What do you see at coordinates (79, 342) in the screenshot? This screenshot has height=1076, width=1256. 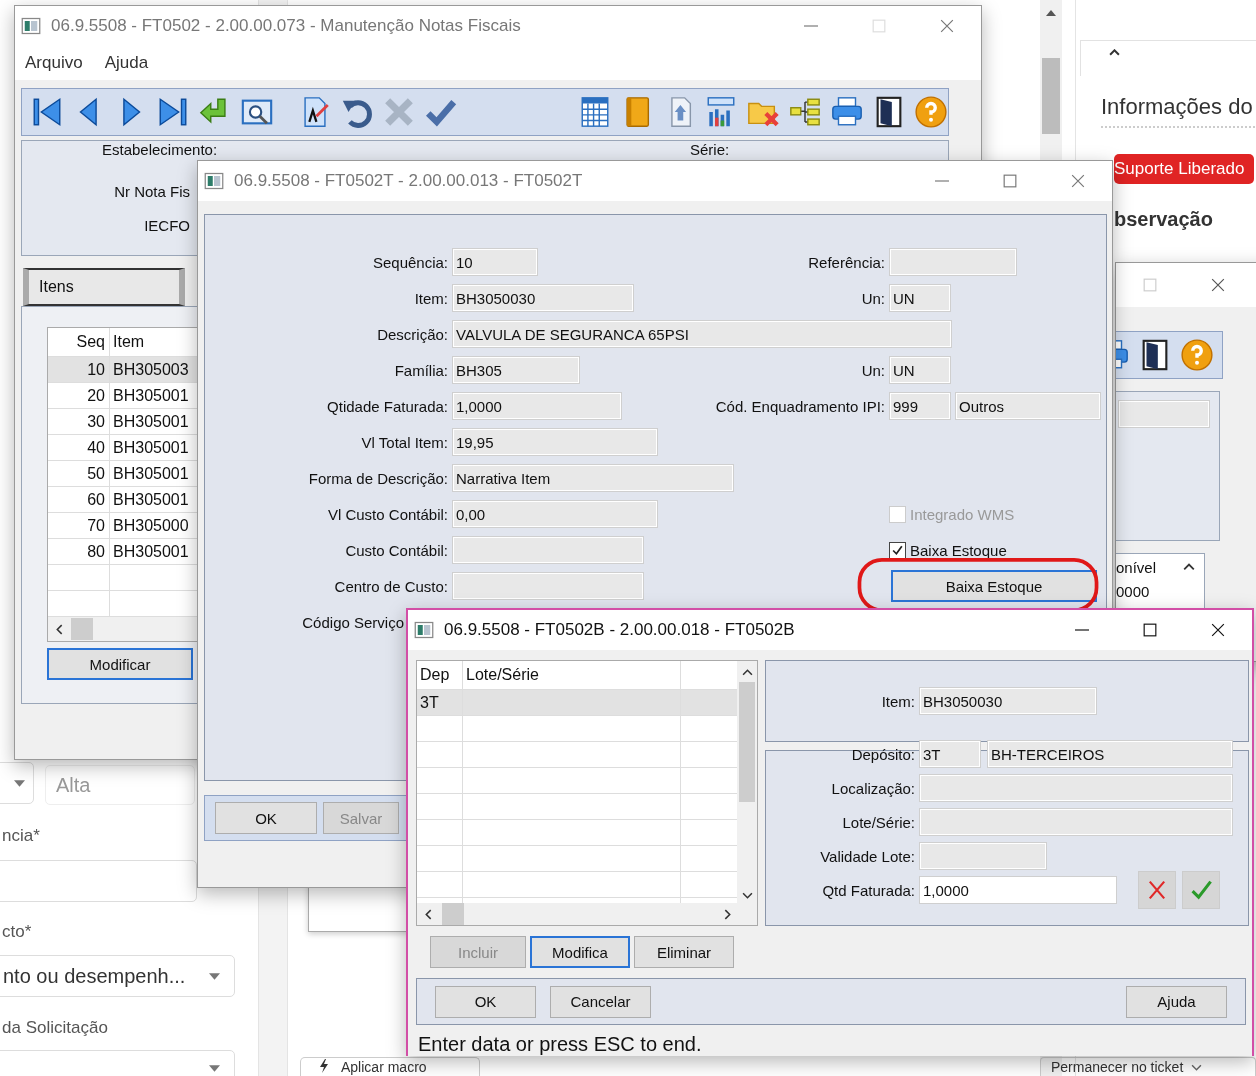 I see `column-header: Seq` at bounding box center [79, 342].